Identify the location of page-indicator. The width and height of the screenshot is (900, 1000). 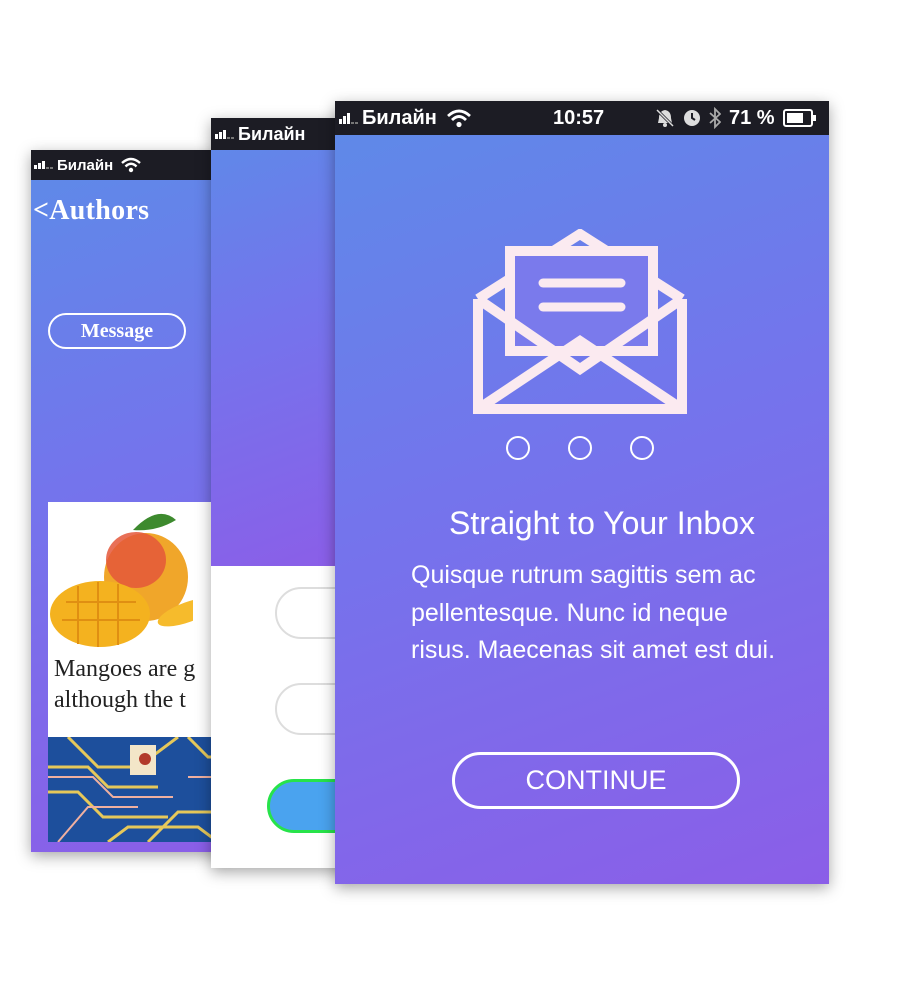
(583, 449).